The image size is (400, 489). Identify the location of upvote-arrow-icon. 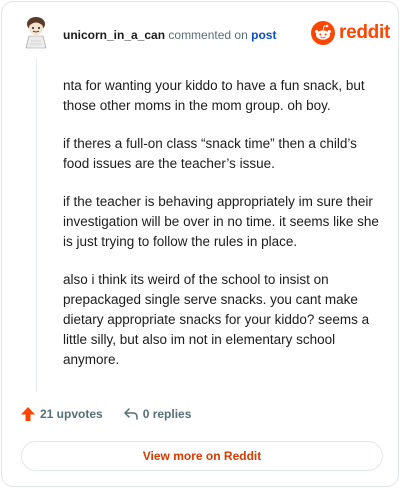
(28, 414).